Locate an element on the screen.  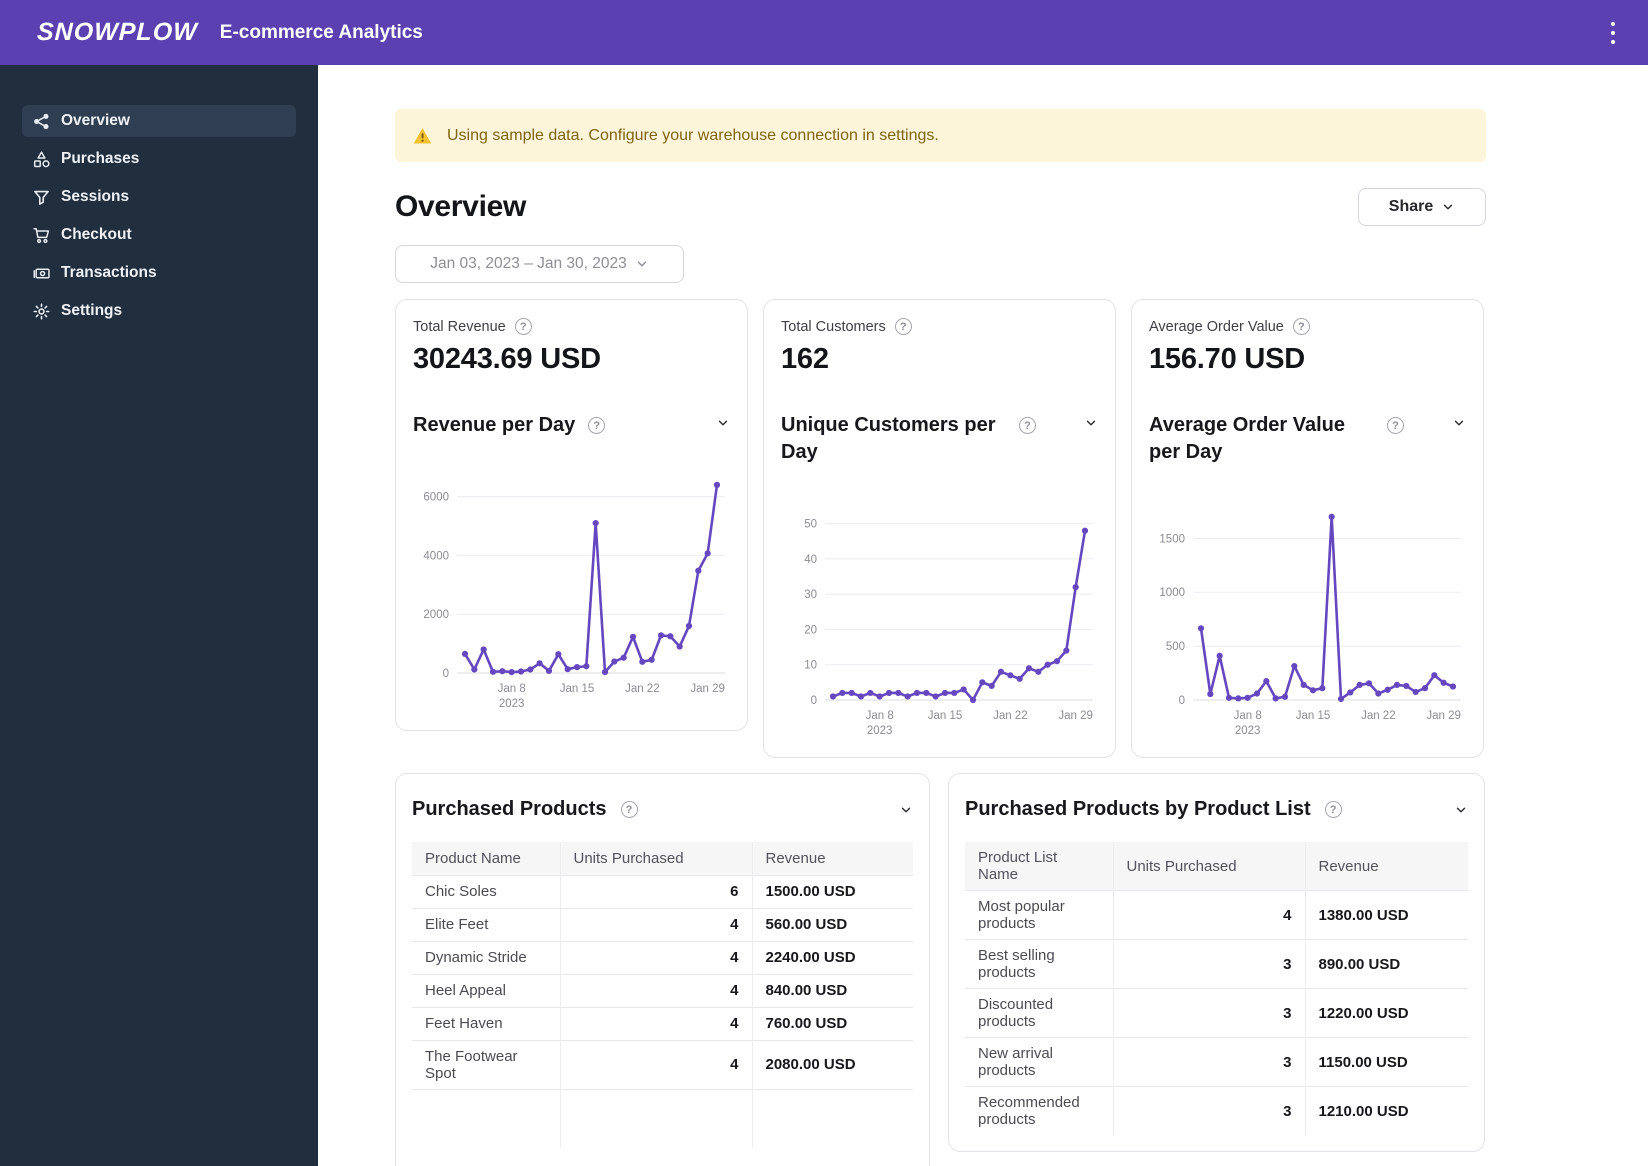
cell-units: 6 is located at coordinates (655, 891).